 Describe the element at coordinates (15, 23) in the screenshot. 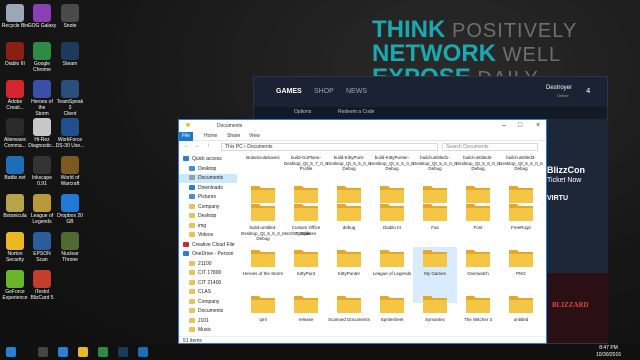

I see `desktop-shortcut: Recycle Bin` at that location.